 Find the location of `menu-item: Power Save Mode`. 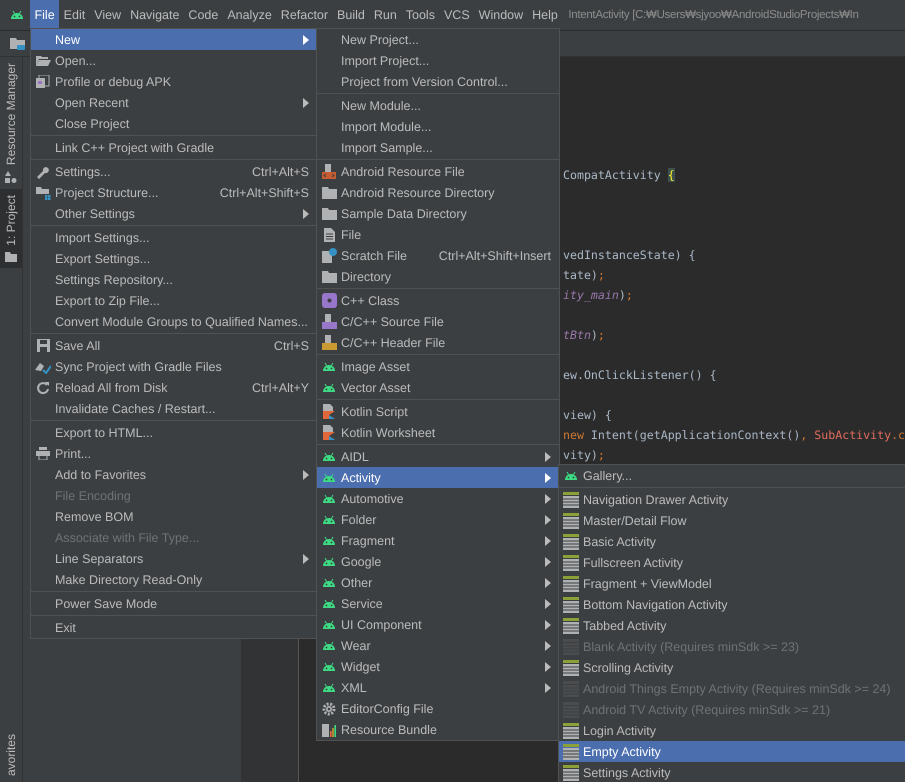

menu-item: Power Save Mode is located at coordinates (174, 603).